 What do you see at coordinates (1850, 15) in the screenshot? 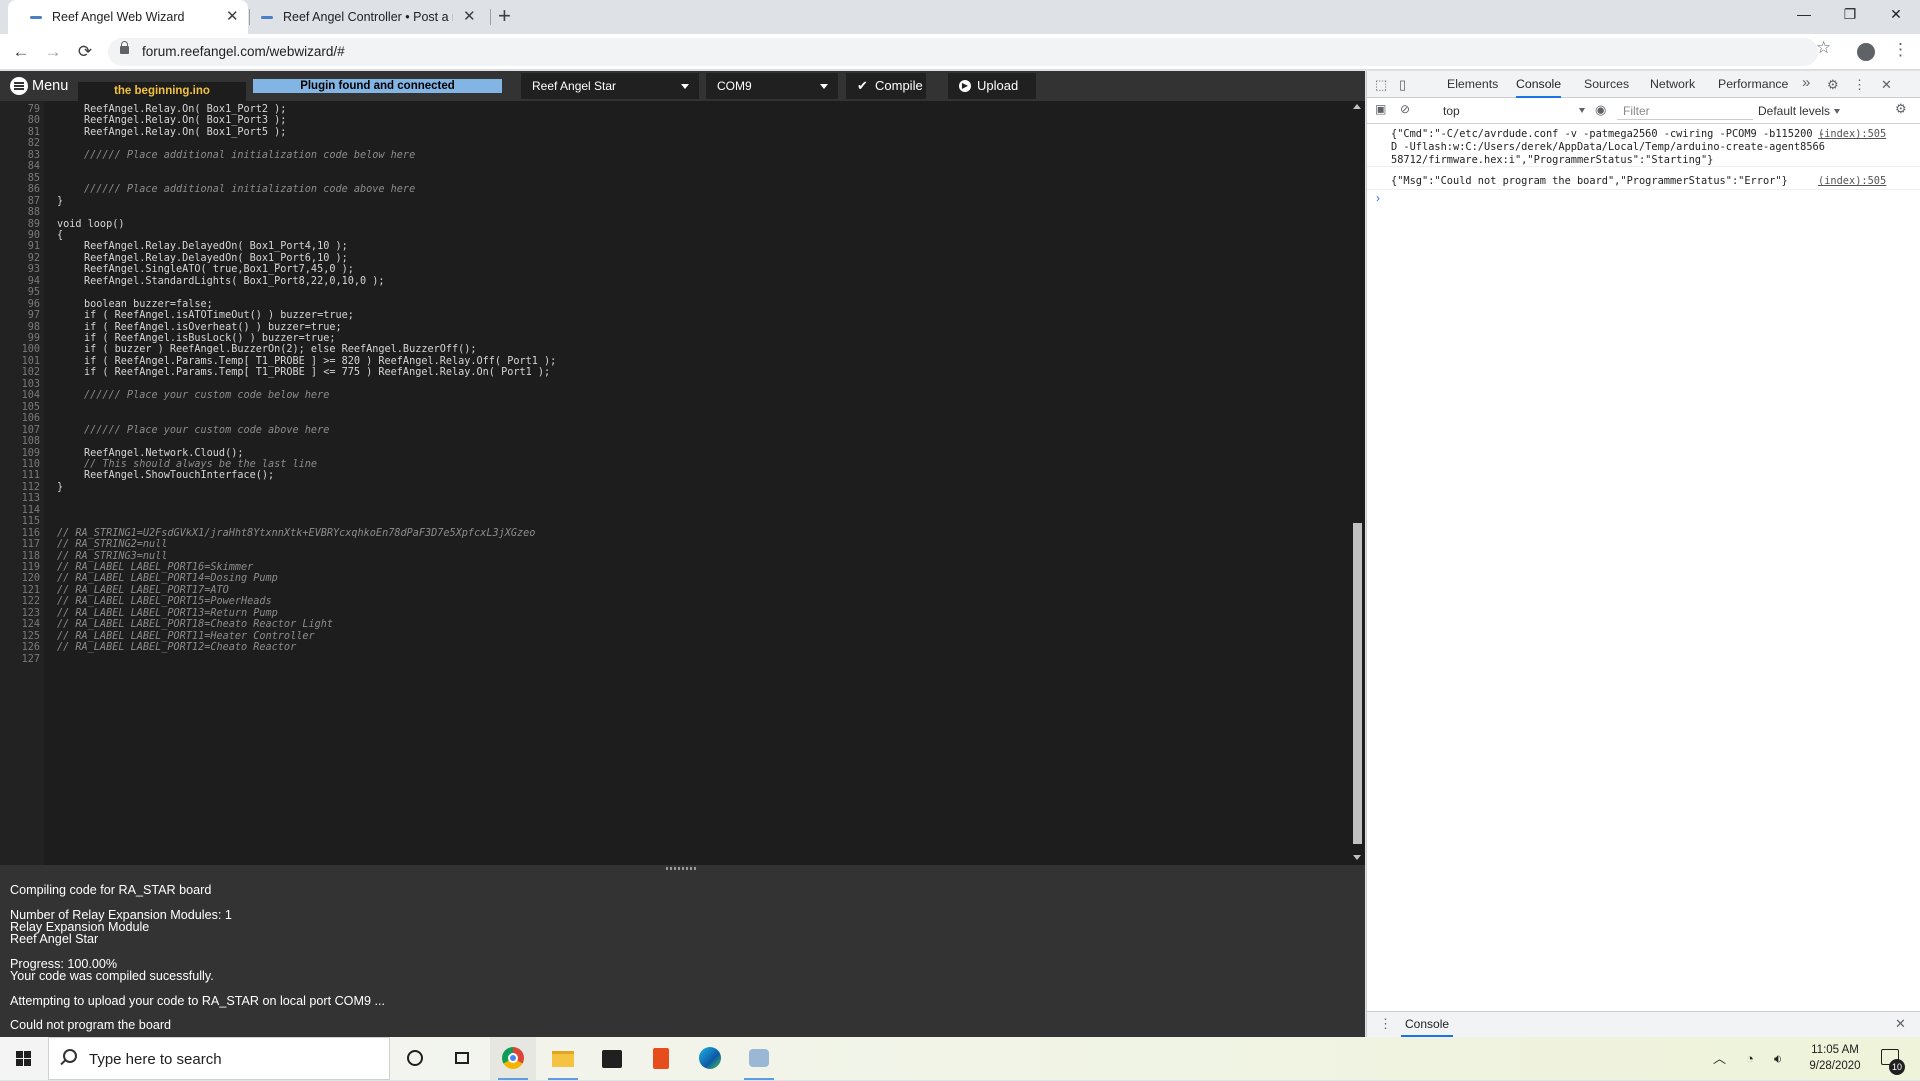
I see `maximize-button: ❐` at bounding box center [1850, 15].